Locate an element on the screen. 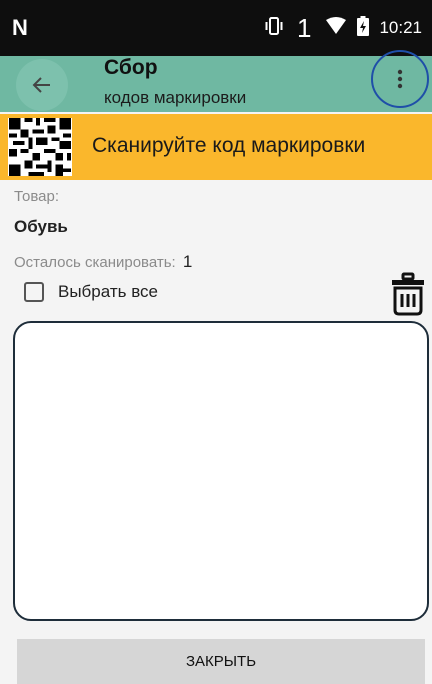  delete-button is located at coordinates (408, 294).